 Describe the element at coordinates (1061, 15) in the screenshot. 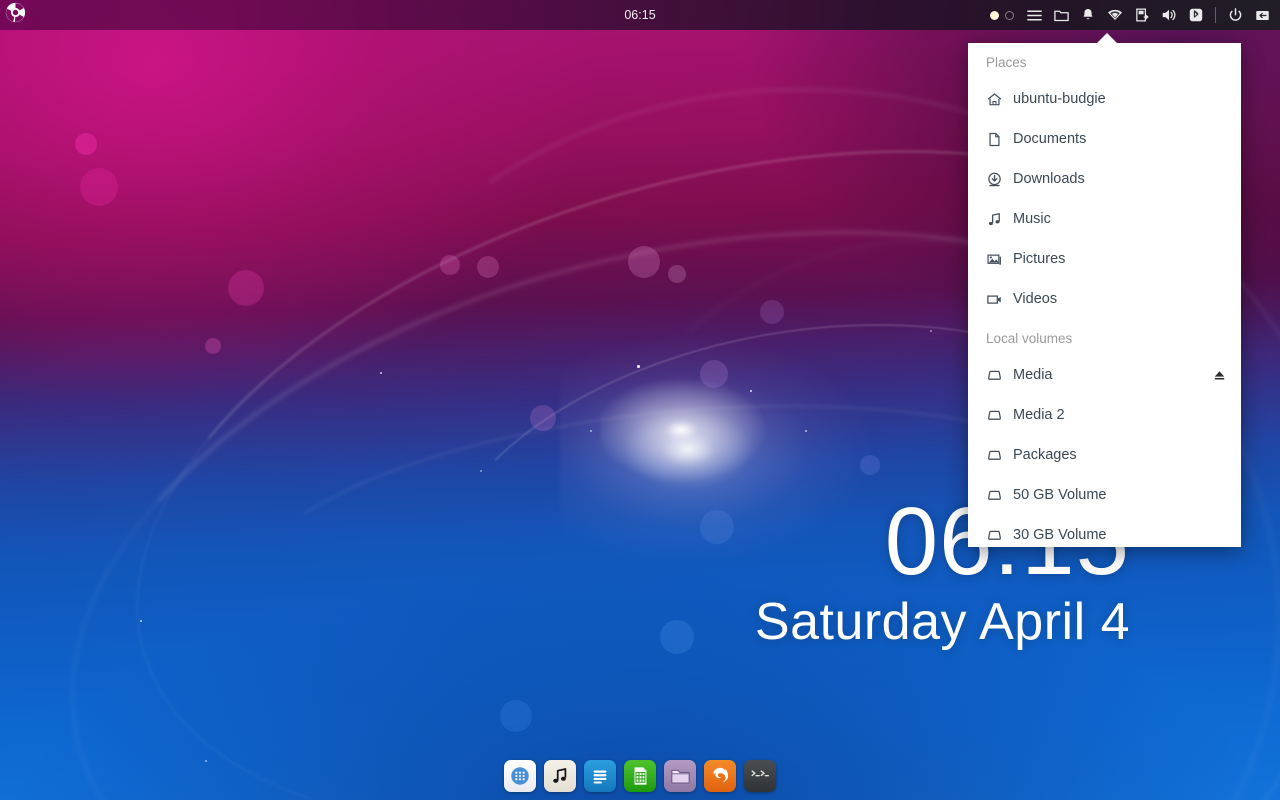

I see `places-folder-icon` at that location.